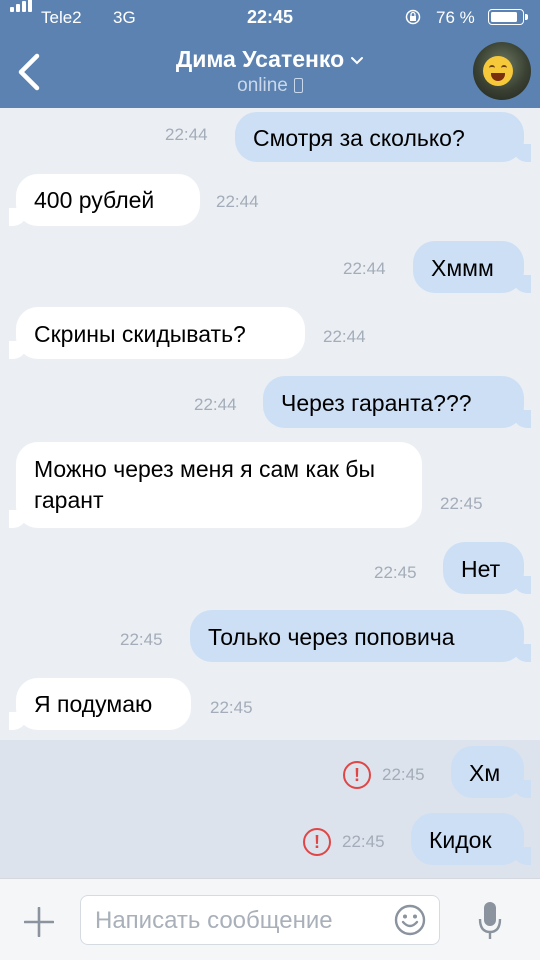  Describe the element at coordinates (508, 17) in the screenshot. I see `battery-icon` at that location.